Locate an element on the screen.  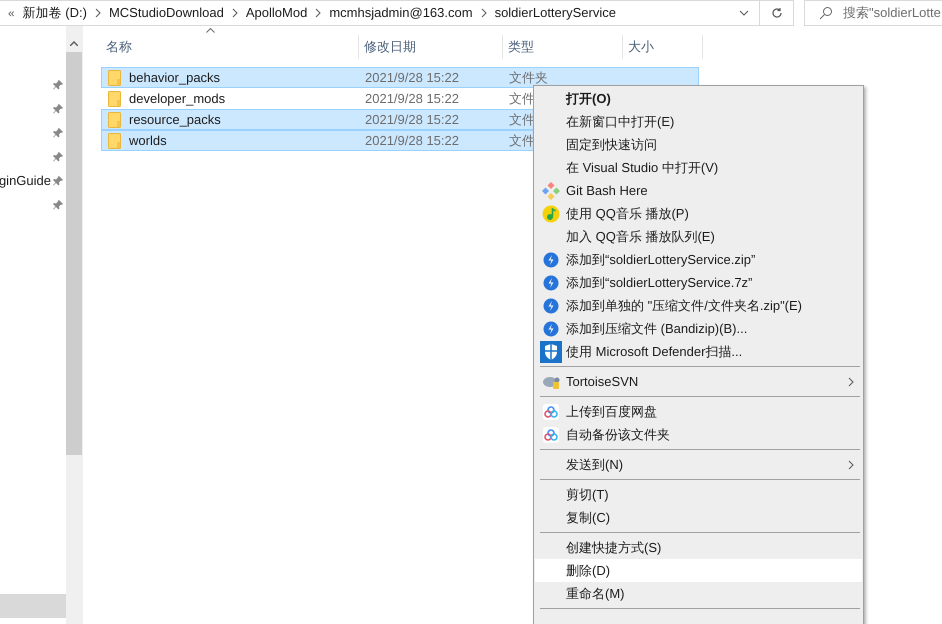
scroll-up-icon is located at coordinates (74, 43).